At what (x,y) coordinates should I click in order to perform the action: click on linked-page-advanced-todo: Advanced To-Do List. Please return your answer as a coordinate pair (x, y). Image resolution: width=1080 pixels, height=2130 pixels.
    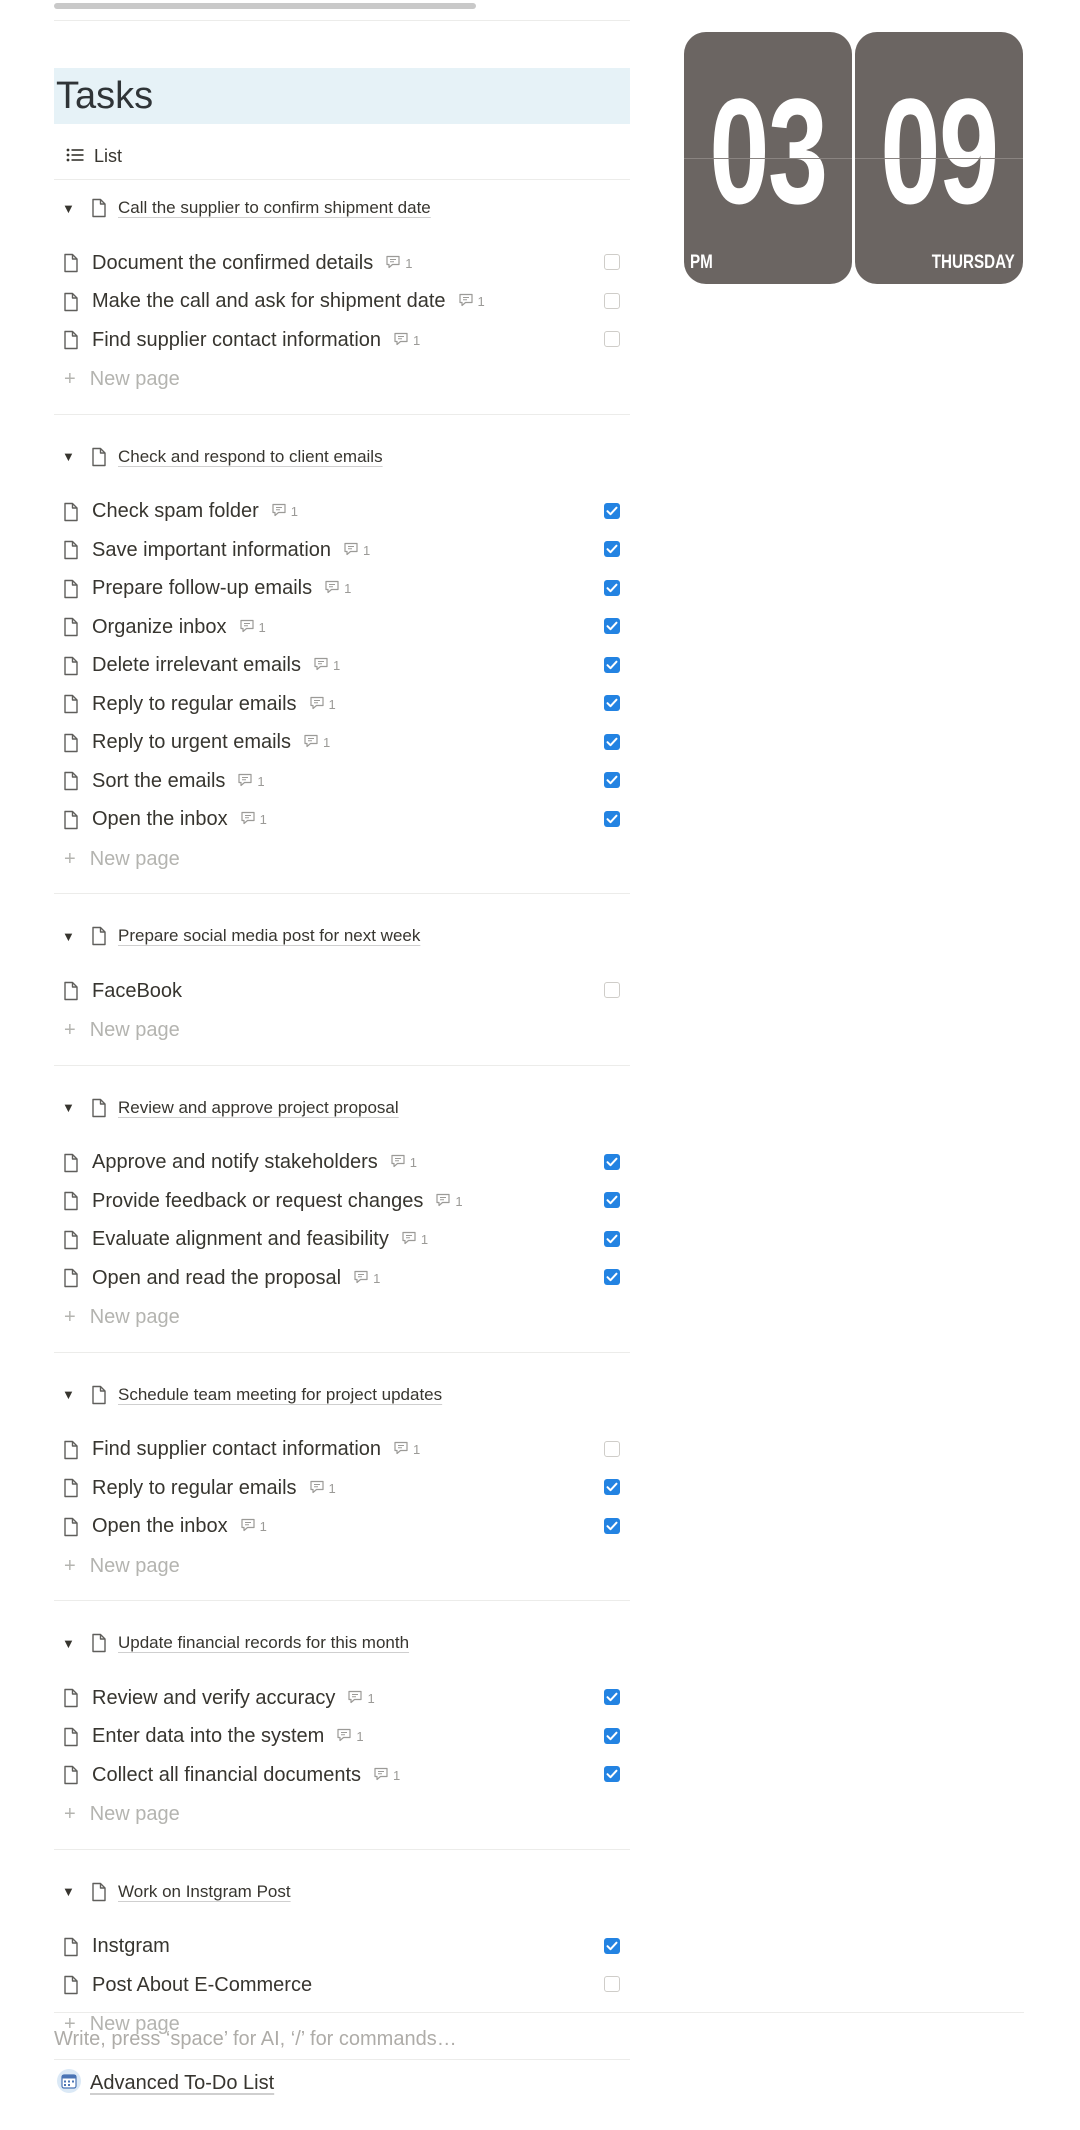
    Looking at the image, I should click on (165, 2083).